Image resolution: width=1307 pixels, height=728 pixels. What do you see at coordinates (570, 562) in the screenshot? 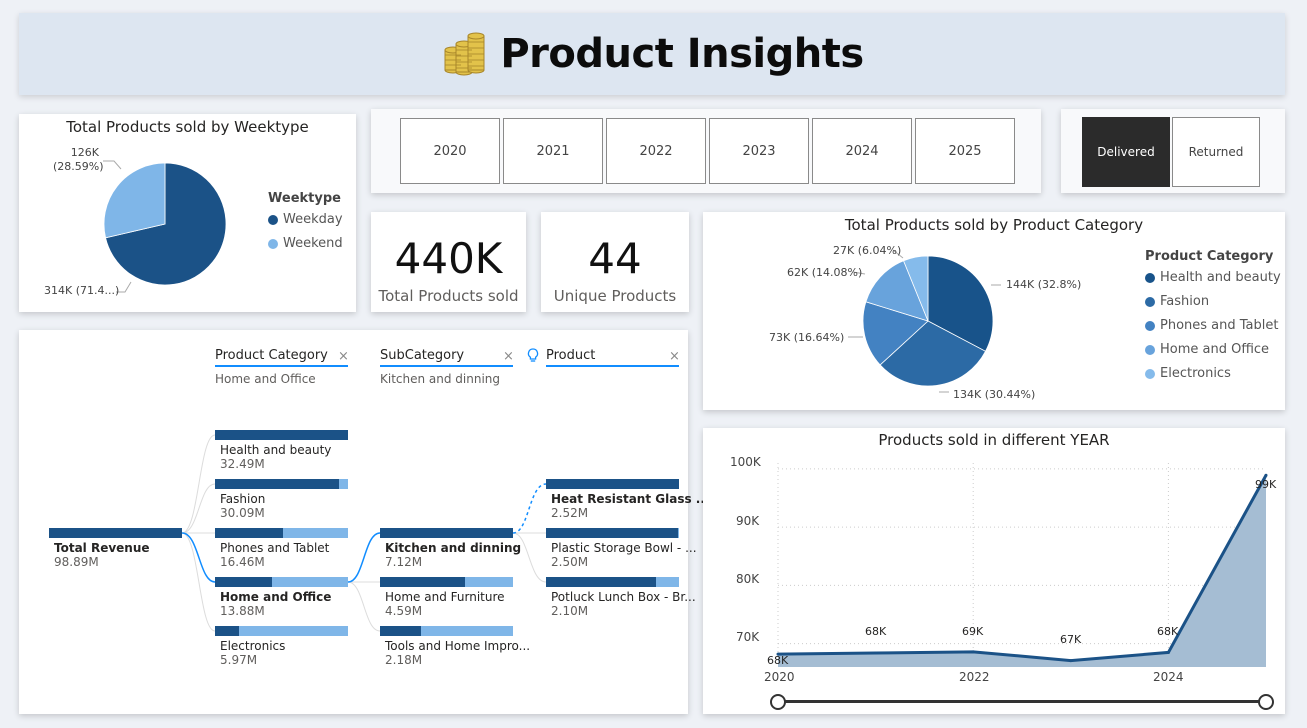
I see `tree-node-value: 2.50M` at bounding box center [570, 562].